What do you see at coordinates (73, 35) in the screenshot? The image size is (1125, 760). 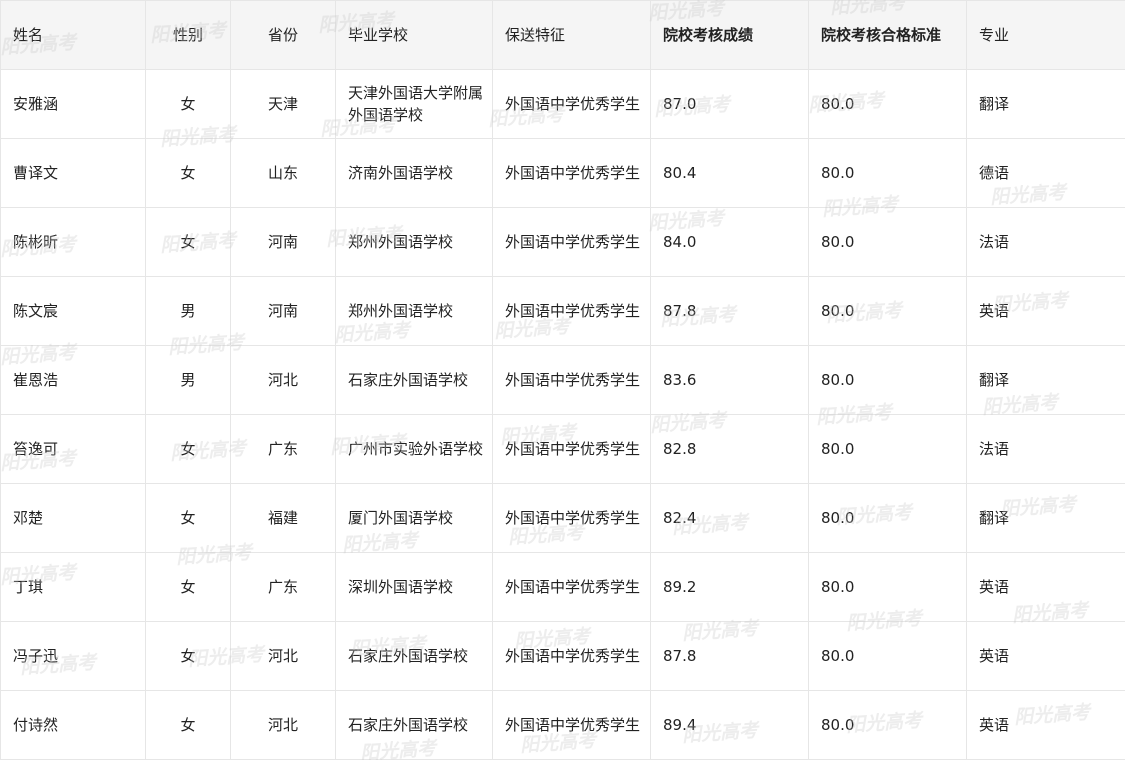 I see `header-name: 姓名` at bounding box center [73, 35].